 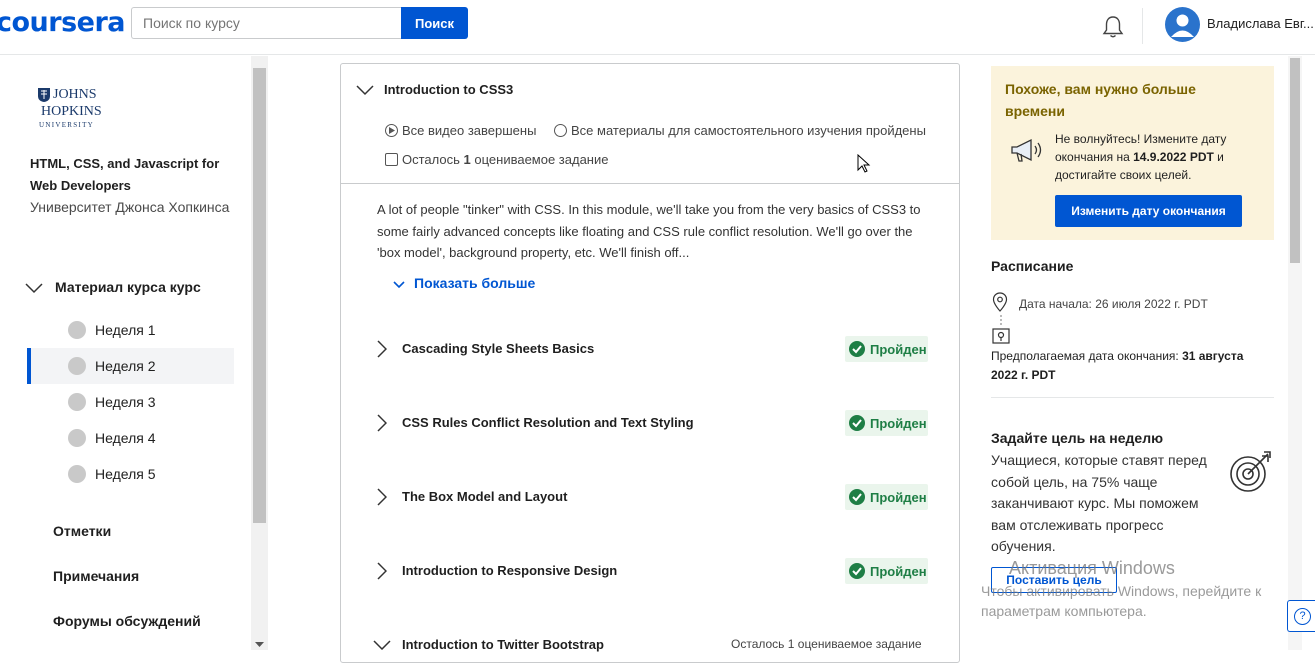 I want to click on sidebar-item-grades: Отметки, so click(x=82, y=531).